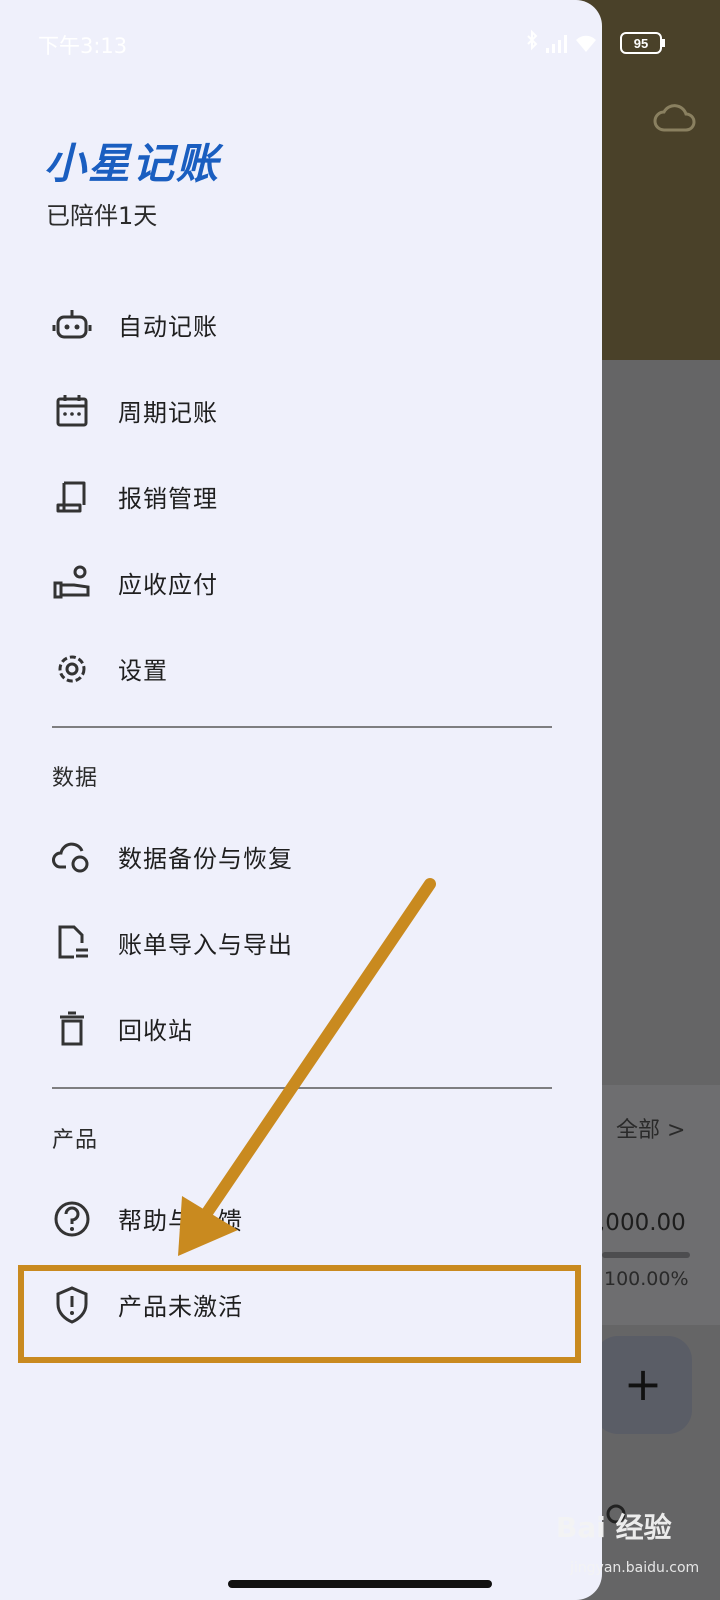 The width and height of the screenshot is (720, 1600). Describe the element at coordinates (635, 1568) in the screenshot. I see `watermark-url: jingyan.baidu.com` at that location.